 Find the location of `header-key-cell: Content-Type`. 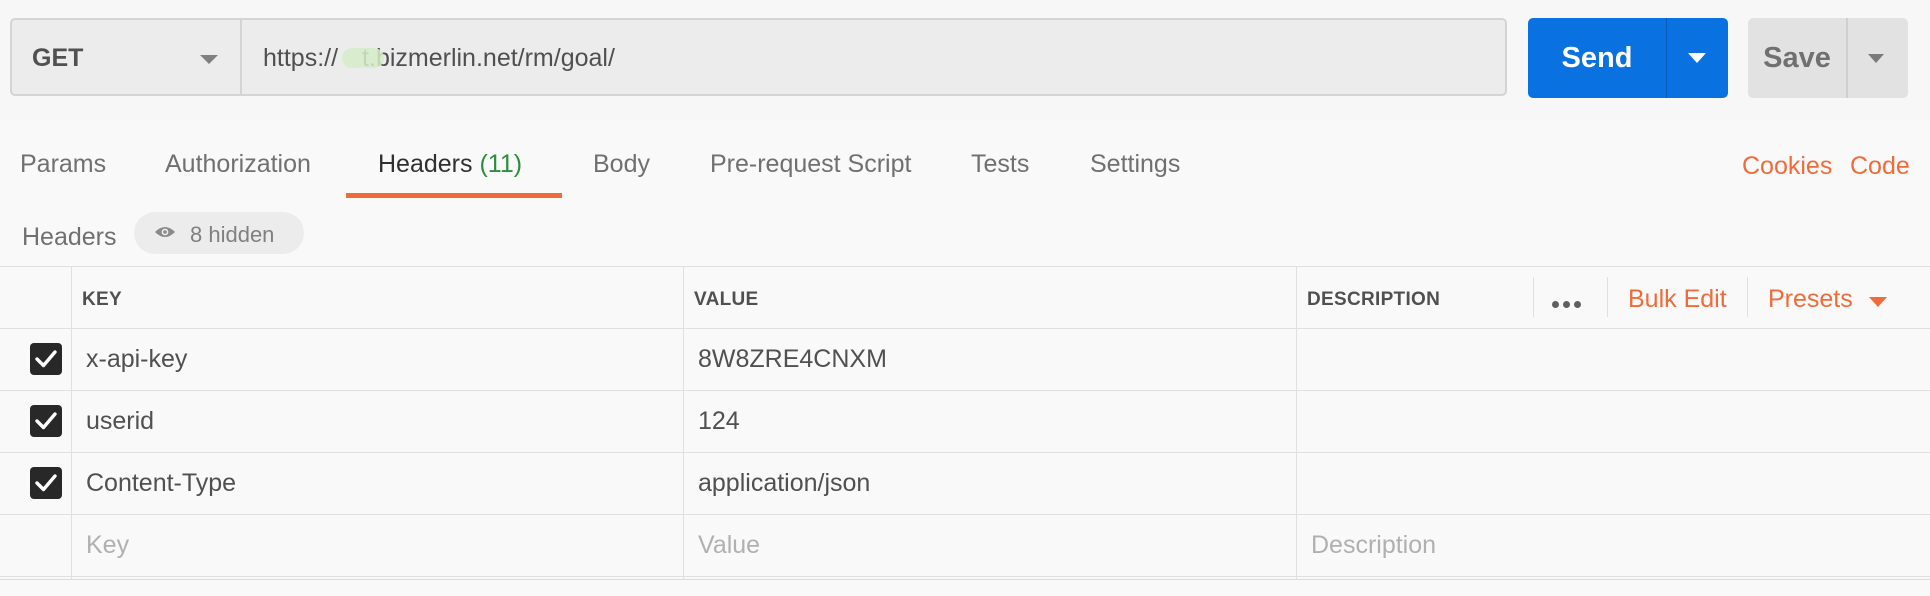

header-key-cell: Content-Type is located at coordinates (161, 483).